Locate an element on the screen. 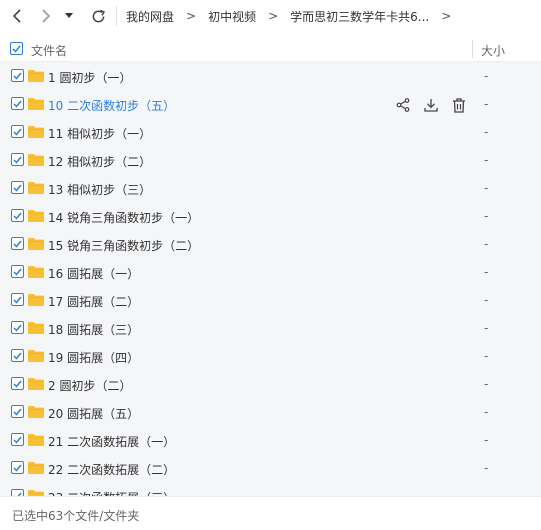 Image resolution: width=541 pixels, height=530 pixels. list-item: 2 圆初步（二） - is located at coordinates (270, 384).